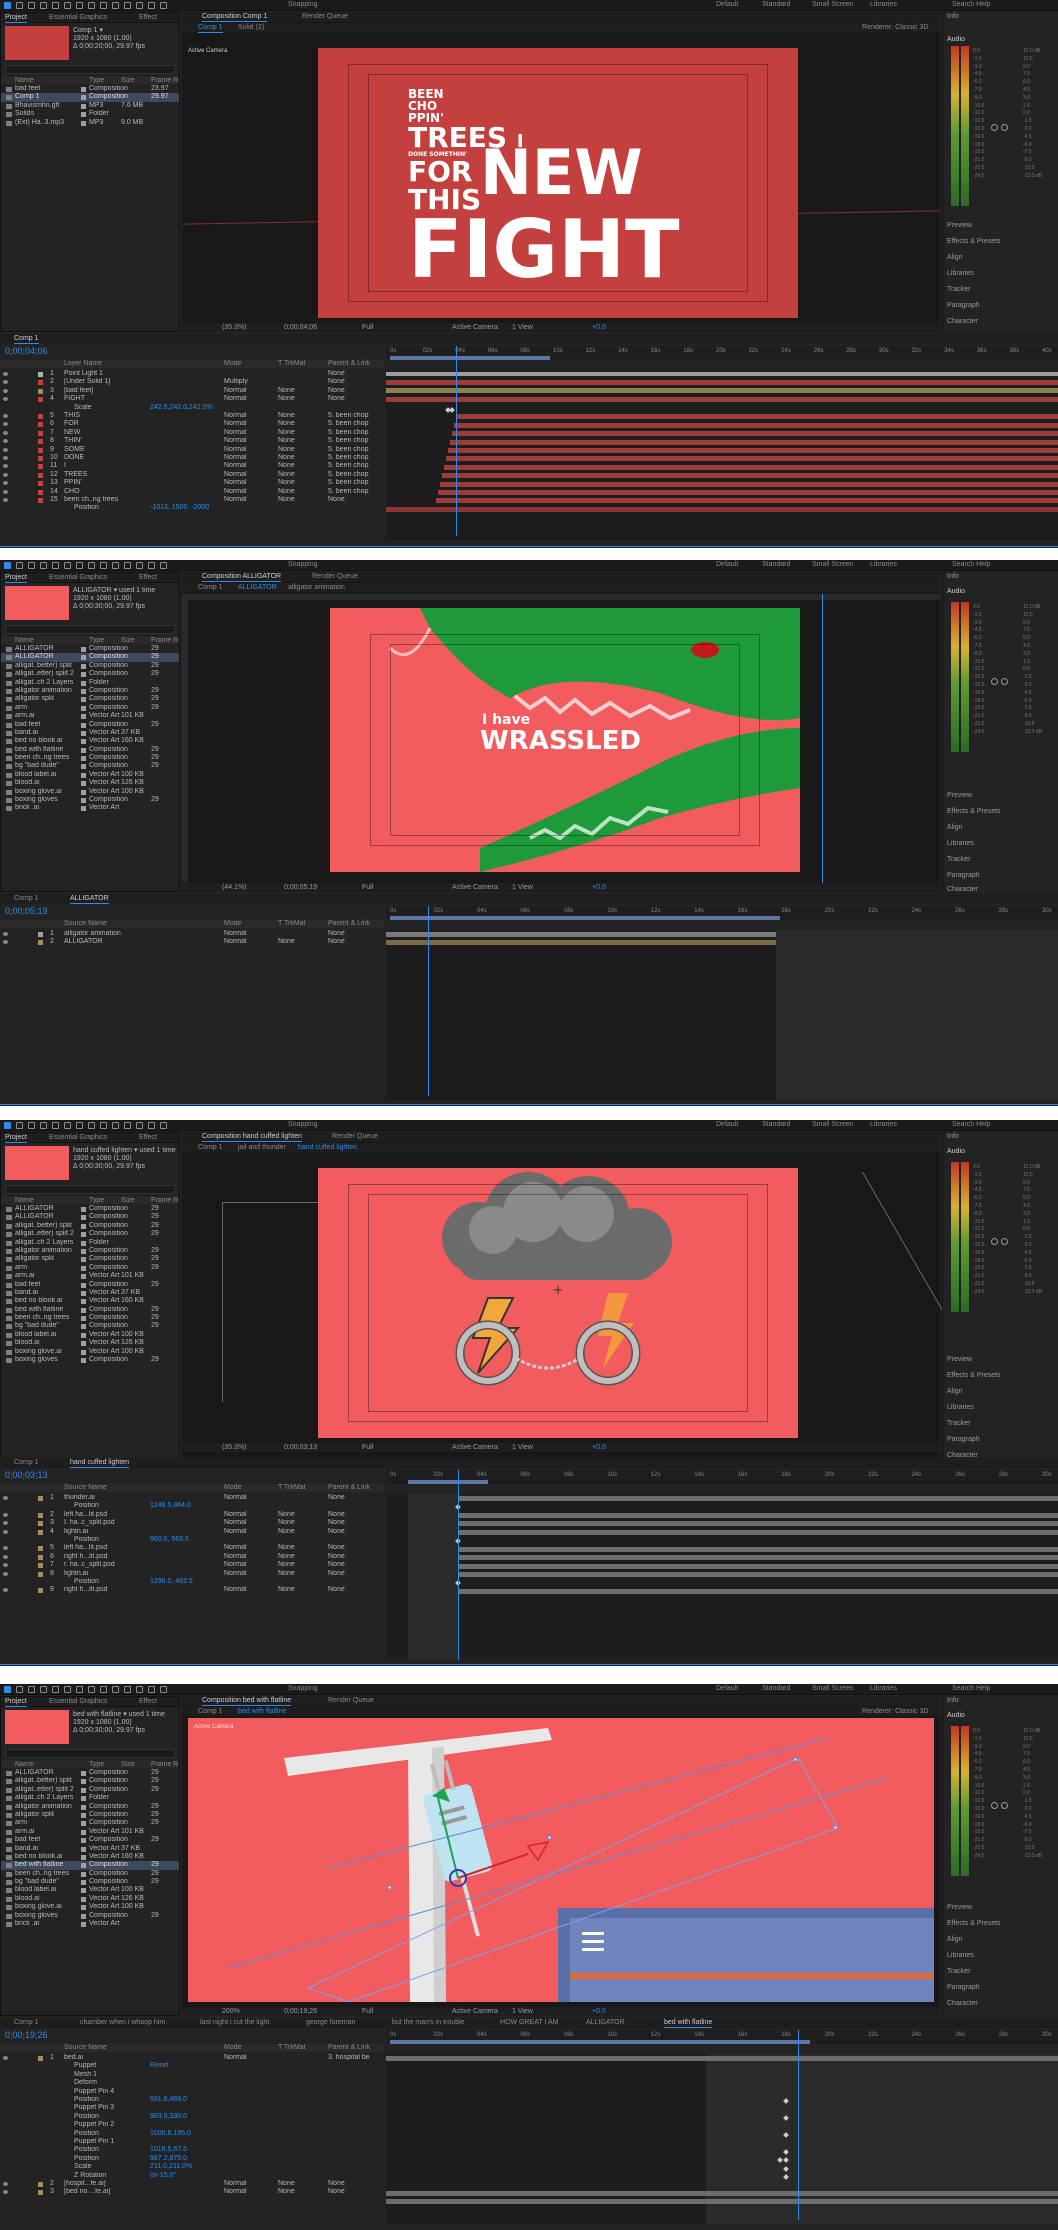 This screenshot has height=2230, width=1058. Describe the element at coordinates (251, 27) in the screenshot. I see `viewer-crumb-solid: Solid (2)` at that location.